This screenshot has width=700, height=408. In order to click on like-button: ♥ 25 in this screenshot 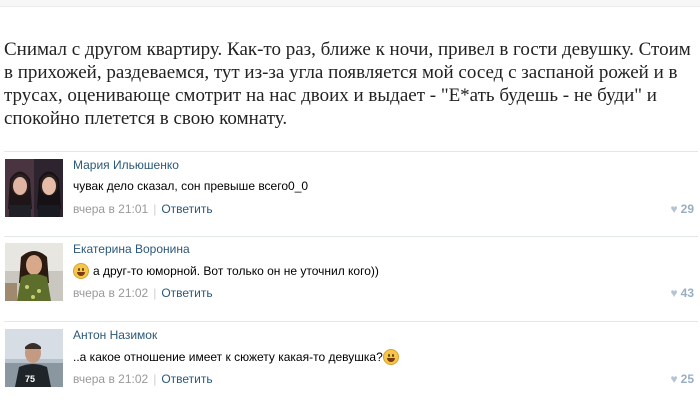, I will do `click(682, 379)`.